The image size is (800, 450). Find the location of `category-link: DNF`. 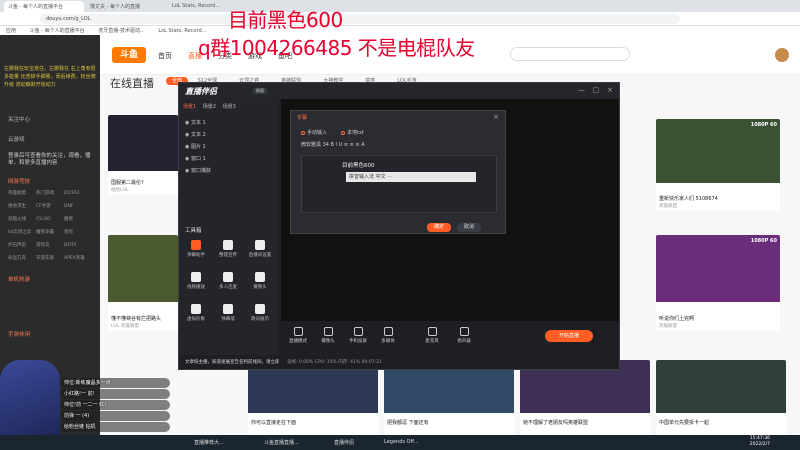

category-link: DNF is located at coordinates (78, 206).